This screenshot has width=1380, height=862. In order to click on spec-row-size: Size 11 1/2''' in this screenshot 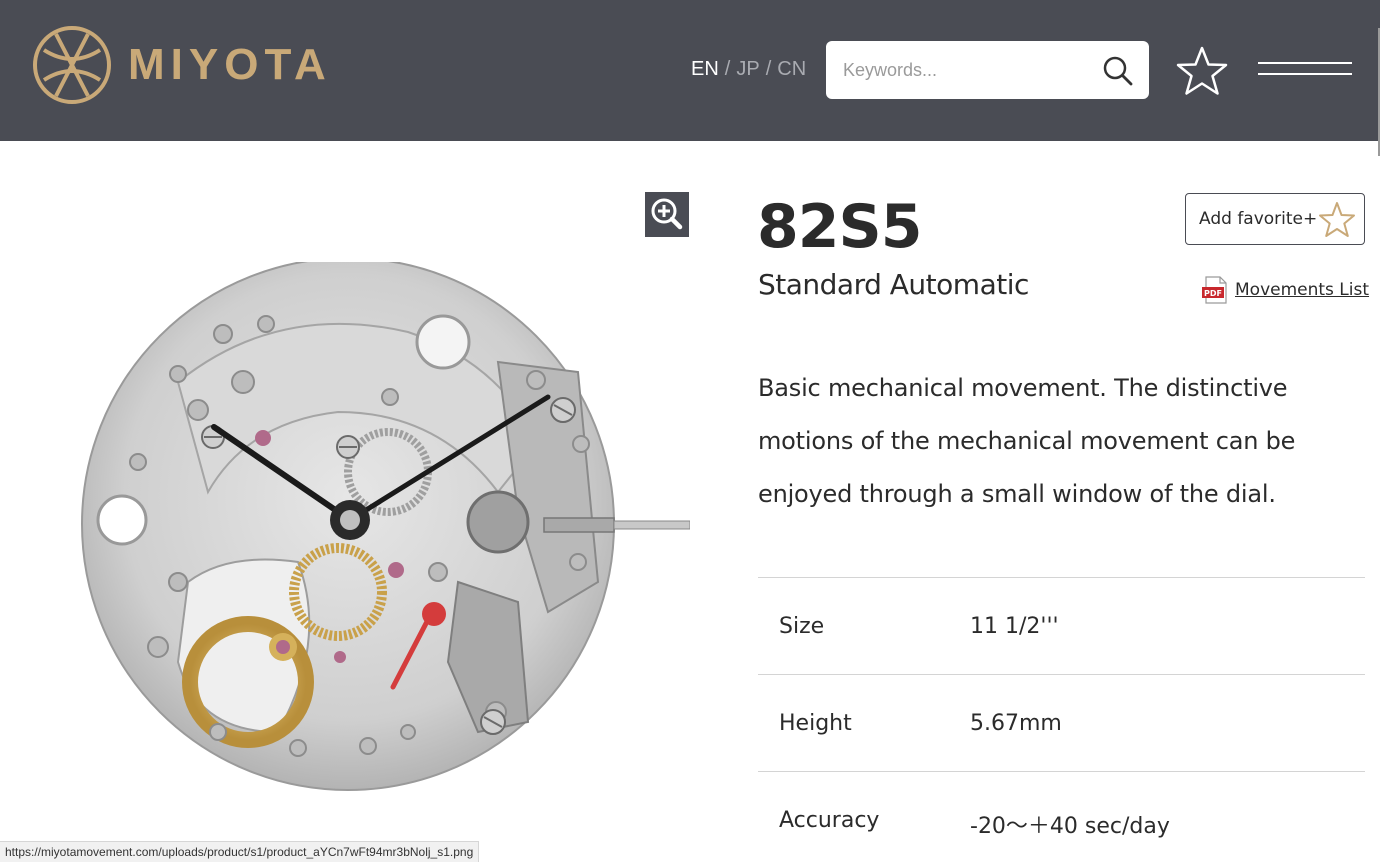, I will do `click(1061, 625)`.